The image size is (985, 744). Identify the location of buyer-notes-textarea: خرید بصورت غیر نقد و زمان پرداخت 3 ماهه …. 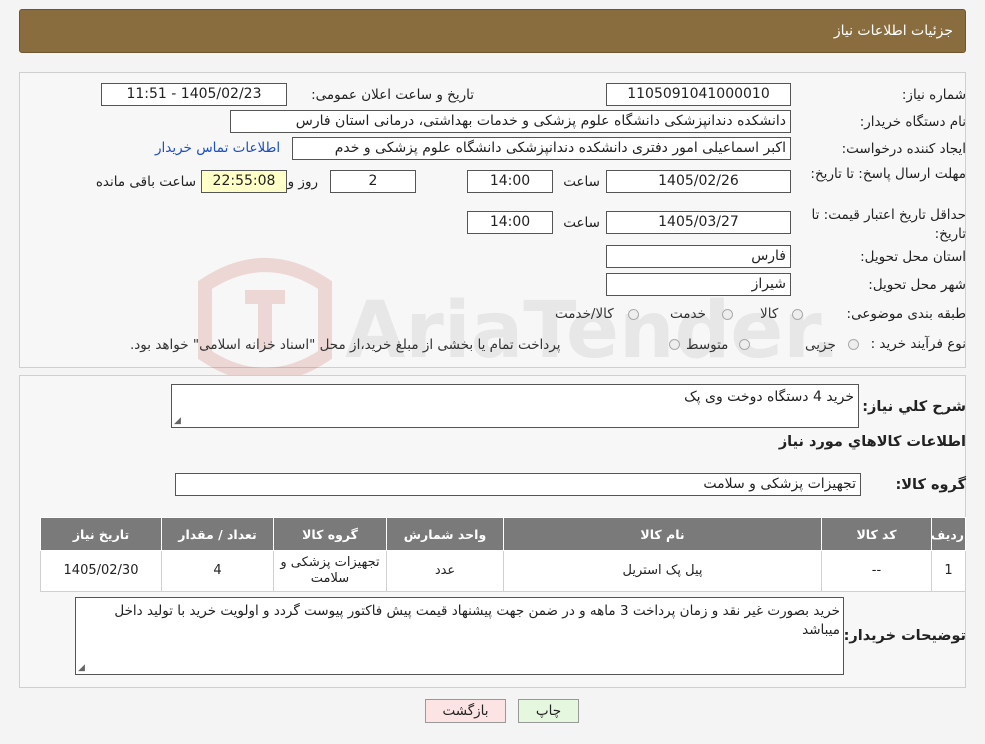
(459, 636).